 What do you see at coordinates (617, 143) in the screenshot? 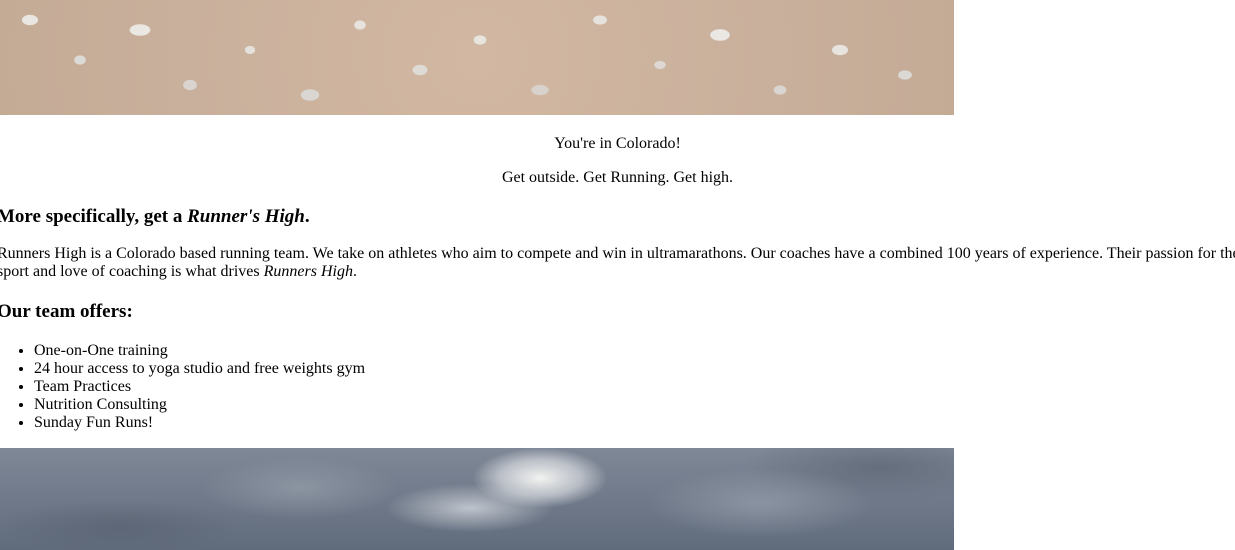
I see `tagline-colorado: You're in Colorado!` at bounding box center [617, 143].